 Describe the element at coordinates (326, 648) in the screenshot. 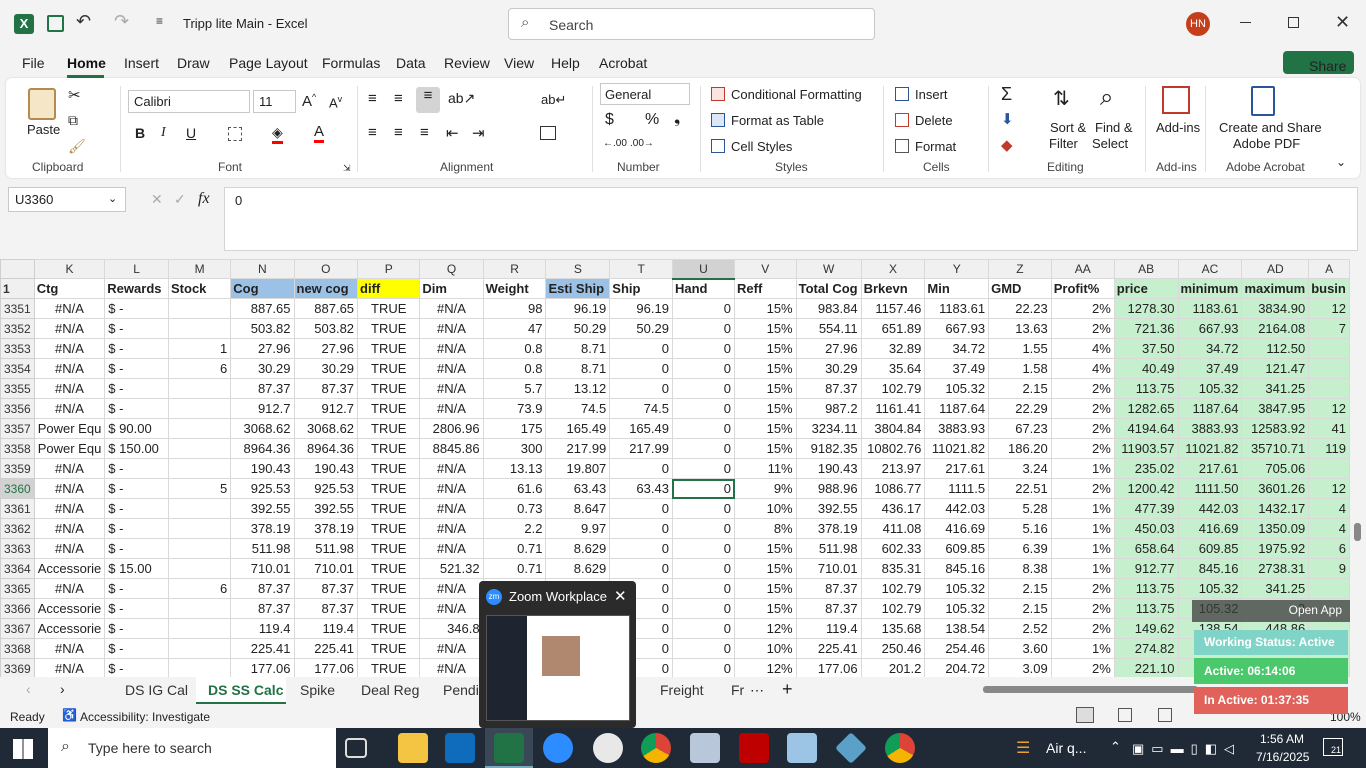

I see `cell: 225.41` at that location.